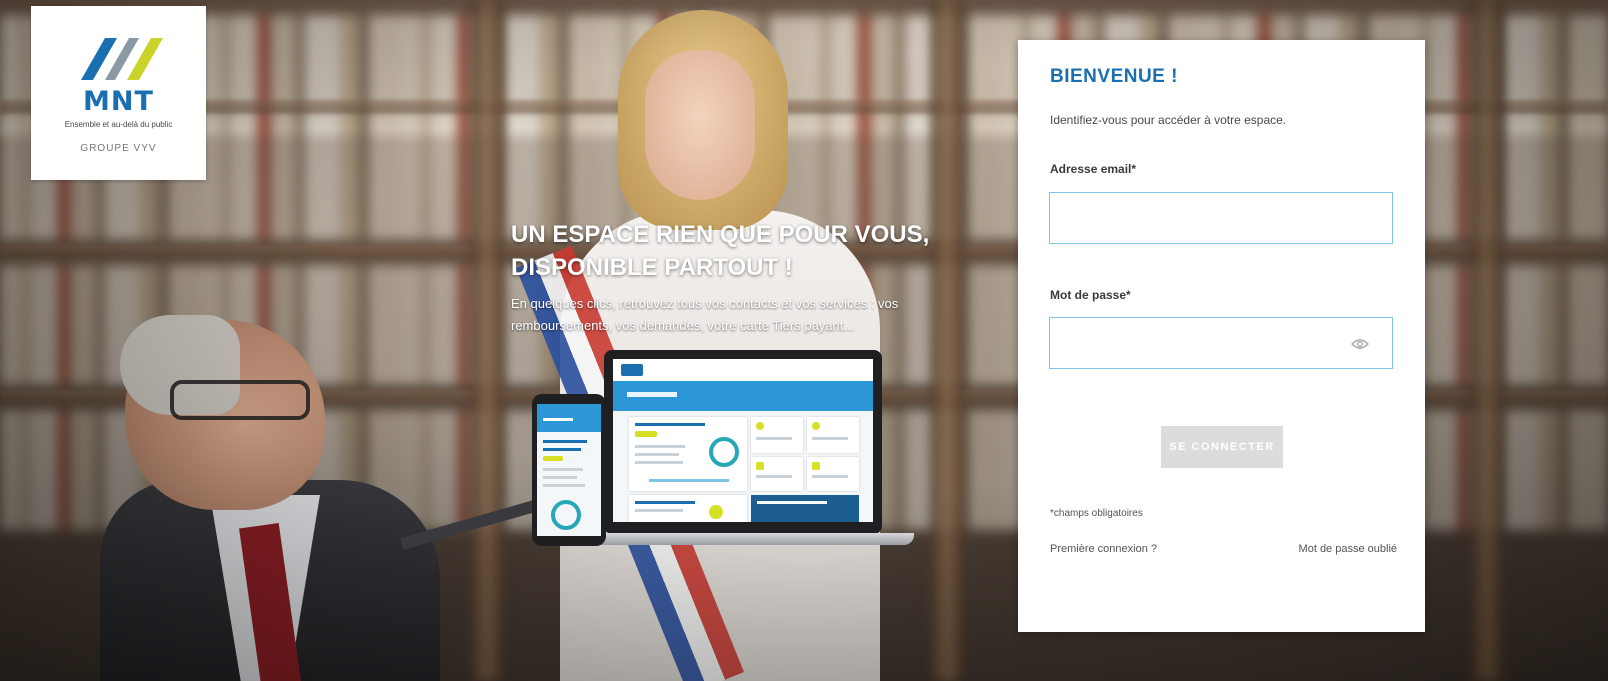 The image size is (1608, 681). What do you see at coordinates (118, 148) in the screenshot?
I see `logo-group-text: GROUPE VYV` at bounding box center [118, 148].